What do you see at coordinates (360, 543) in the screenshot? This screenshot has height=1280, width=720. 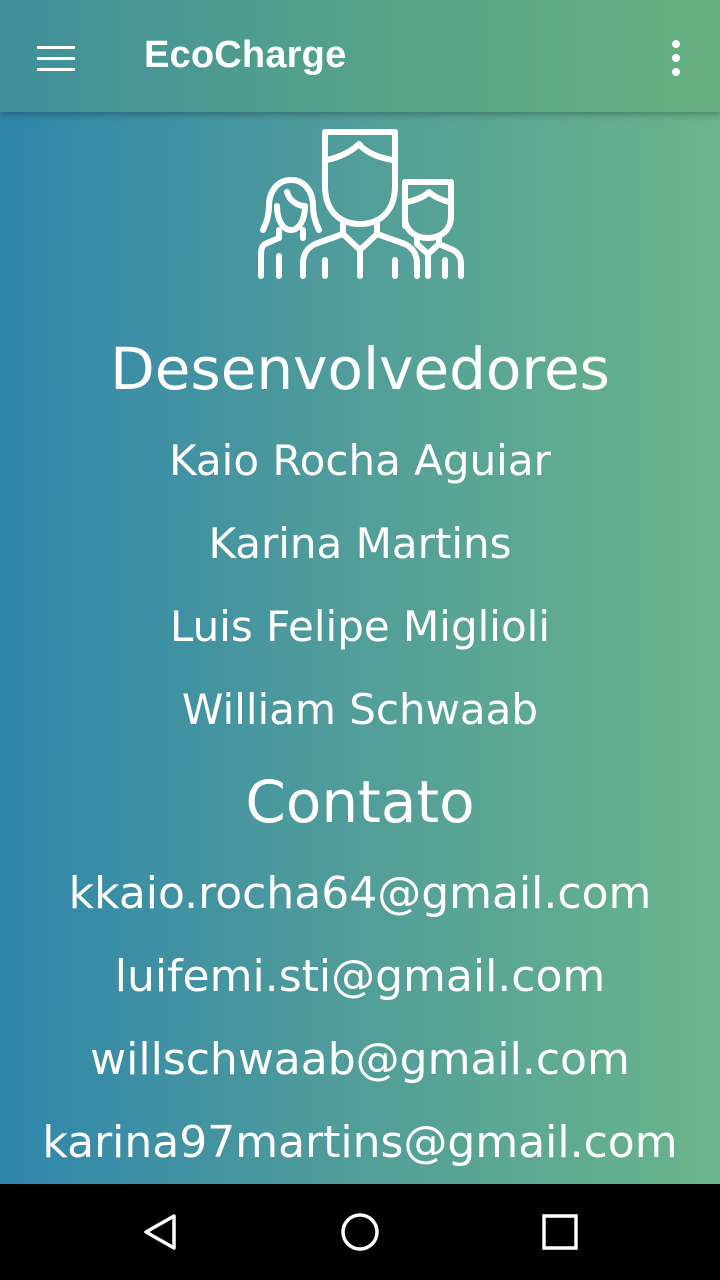 I see `developer-name: Karina Martins` at bounding box center [360, 543].